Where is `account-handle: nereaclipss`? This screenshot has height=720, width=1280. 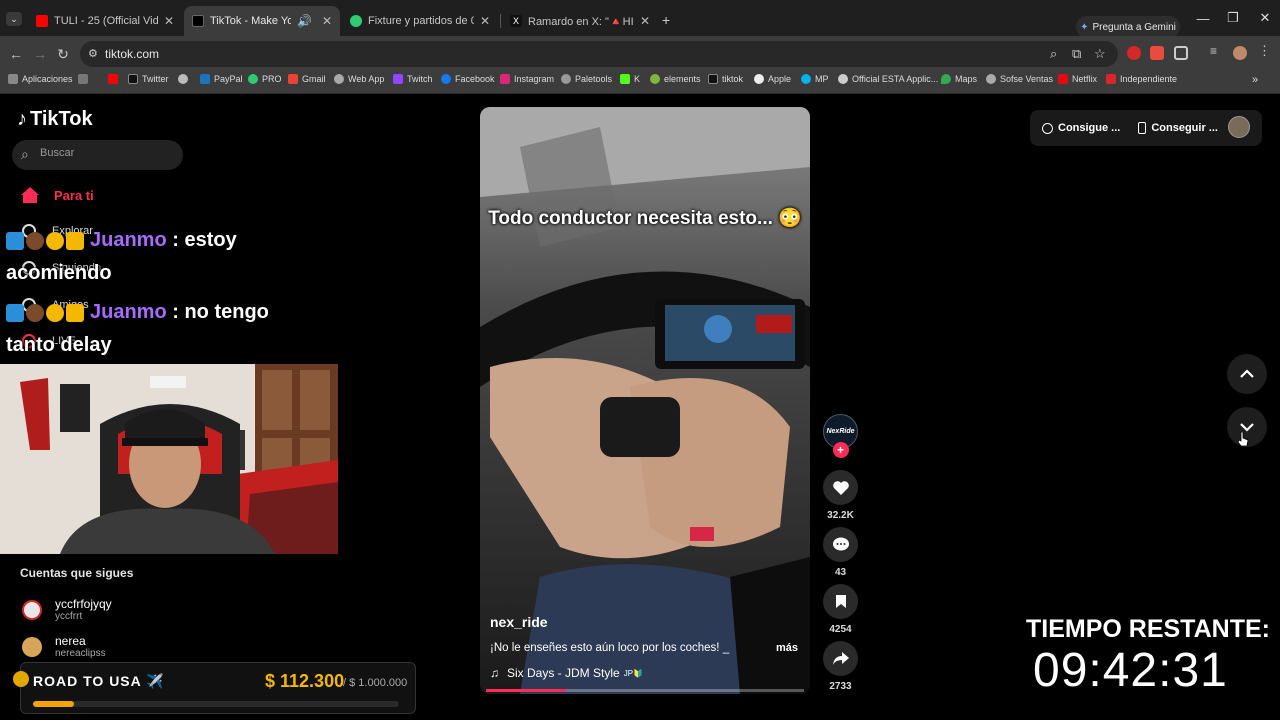
account-handle: nereaclipss is located at coordinates (80, 653).